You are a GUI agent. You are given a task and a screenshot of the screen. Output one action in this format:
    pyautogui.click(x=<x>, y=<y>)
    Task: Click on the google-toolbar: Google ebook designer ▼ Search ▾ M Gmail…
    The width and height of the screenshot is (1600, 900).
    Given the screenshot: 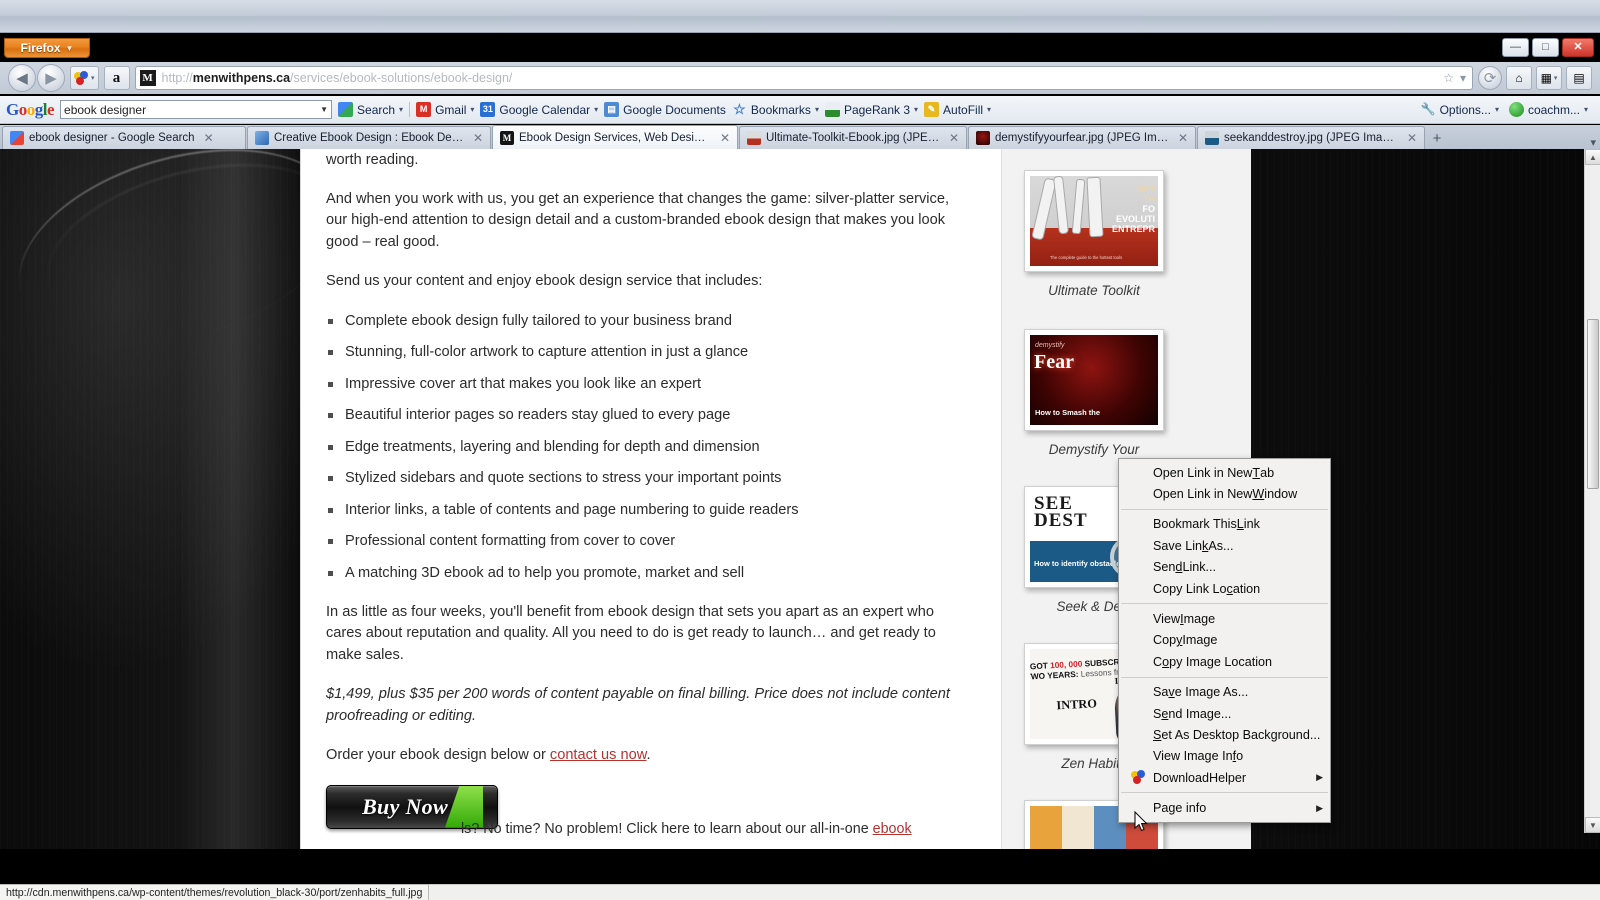 What is the action you would take?
    pyautogui.click(x=800, y=110)
    